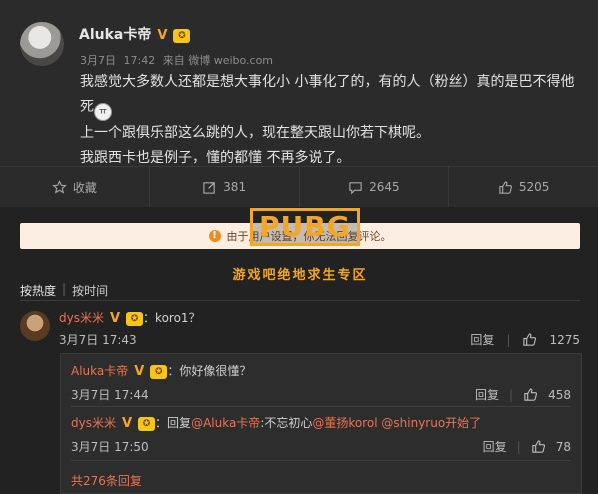 The height and width of the screenshot is (494, 598). What do you see at coordinates (321, 382) in the screenshot?
I see `reply-item: Aluka卡帝 V ✪ ：你好像很懂？ 3月7日 17:44 回复 | 458` at bounding box center [321, 382].